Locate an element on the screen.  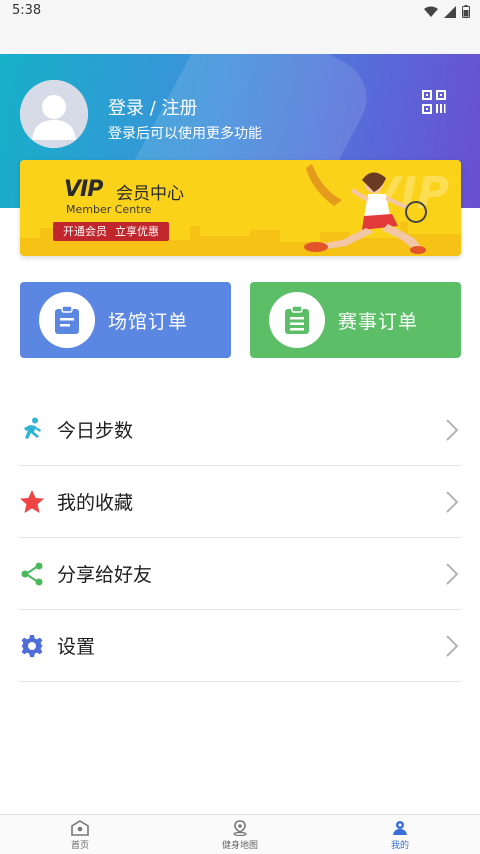
tab-mine: 我的 is located at coordinates (400, 834).